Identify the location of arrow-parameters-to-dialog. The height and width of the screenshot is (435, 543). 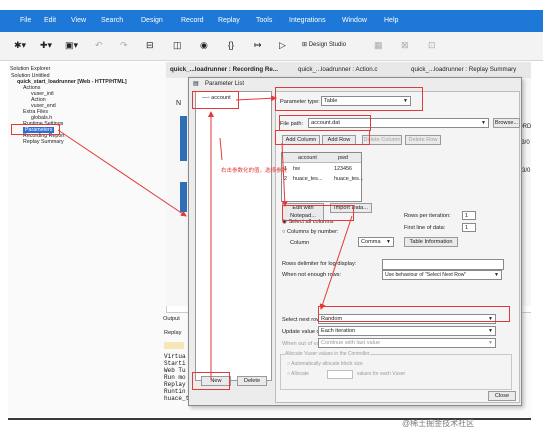
(122, 173).